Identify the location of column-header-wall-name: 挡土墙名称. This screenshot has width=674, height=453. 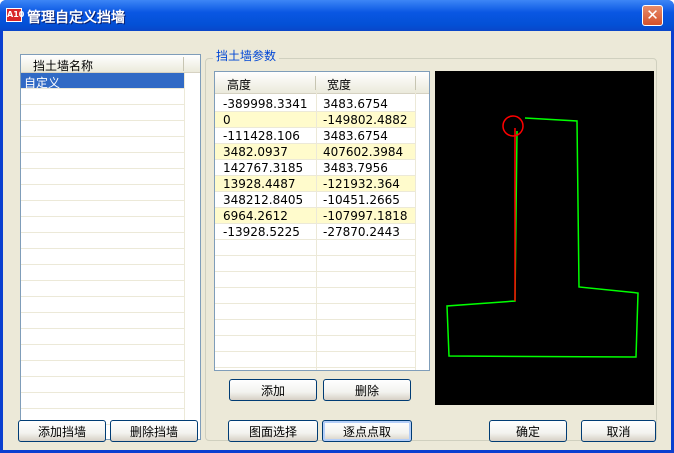
(63, 65).